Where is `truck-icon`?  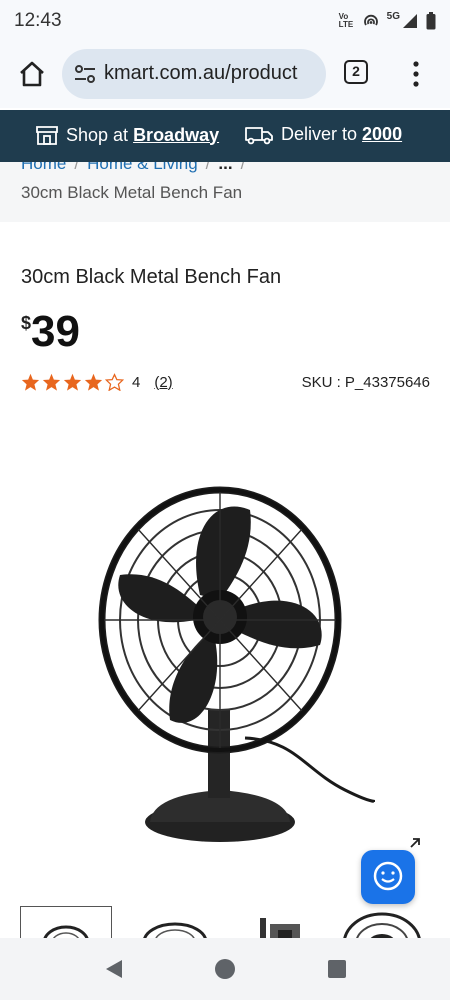 truck-icon is located at coordinates (259, 135).